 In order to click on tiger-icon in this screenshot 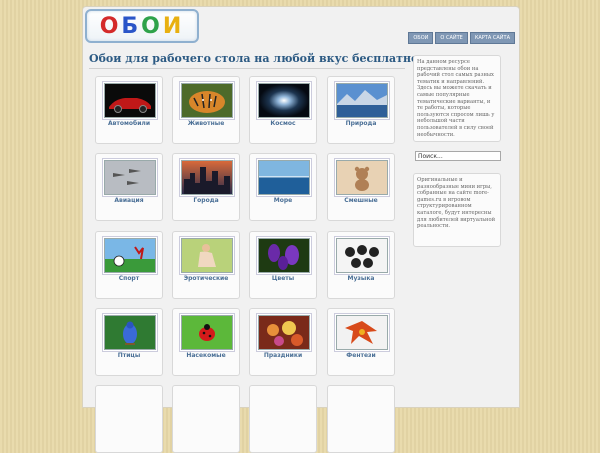, I will do `click(207, 100)`.